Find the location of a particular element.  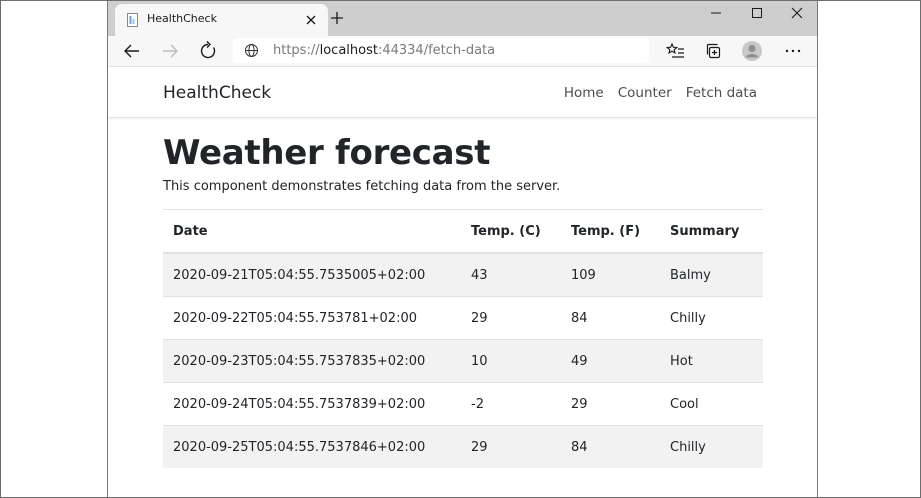

cell-temp-f: 49 is located at coordinates (610, 361).